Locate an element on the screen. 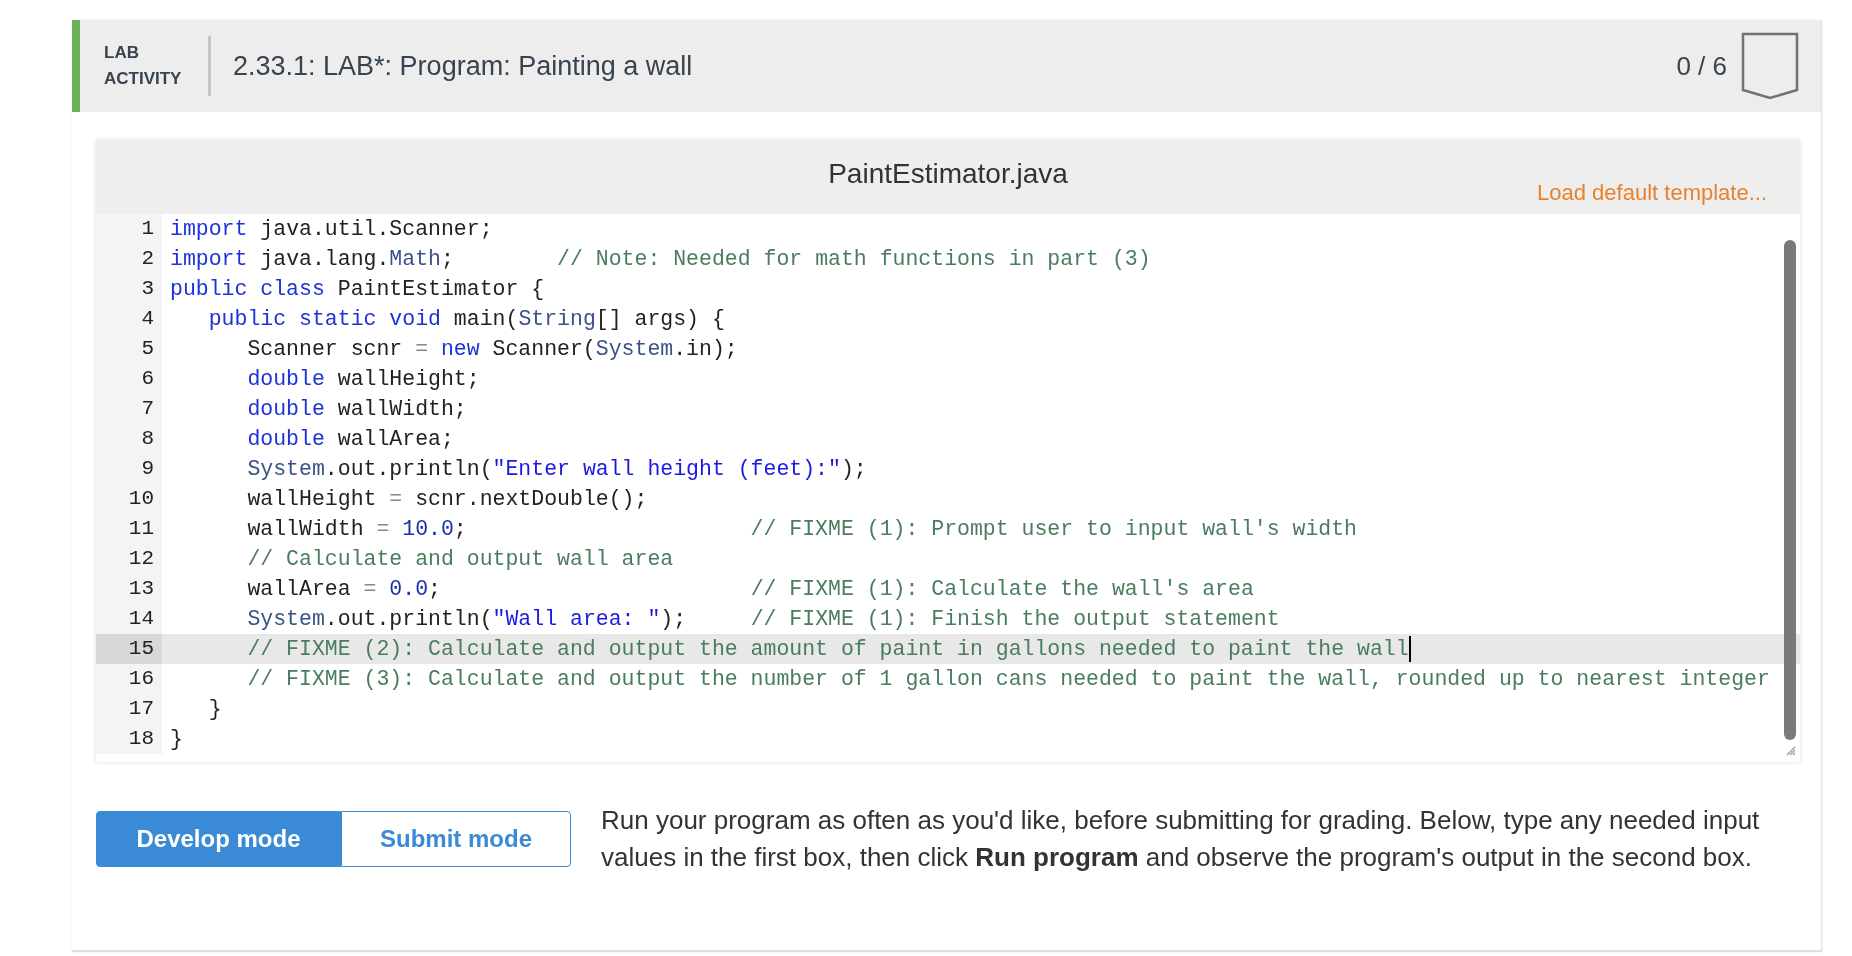 This screenshot has width=1852, height=956. code-line: double wallWidth; is located at coordinates (356, 409).